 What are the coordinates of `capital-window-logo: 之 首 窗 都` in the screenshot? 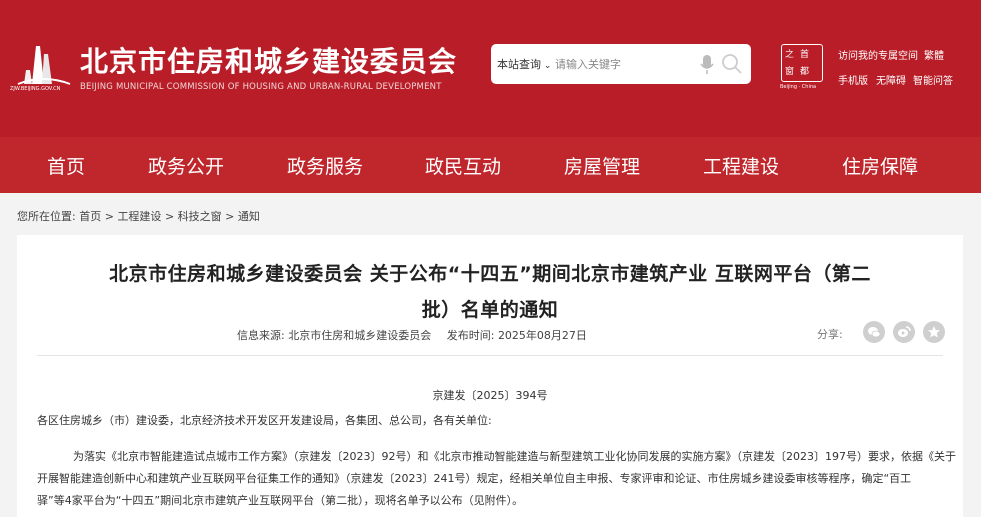 It's located at (802, 63).